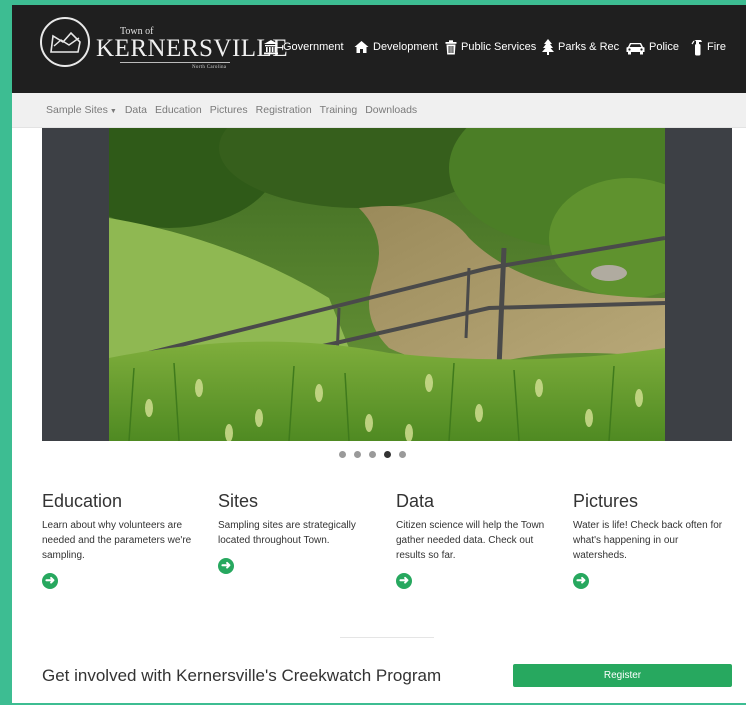  Describe the element at coordinates (589, 47) in the screenshot. I see `nav-parks-rec-label: Parks & Rec` at that location.